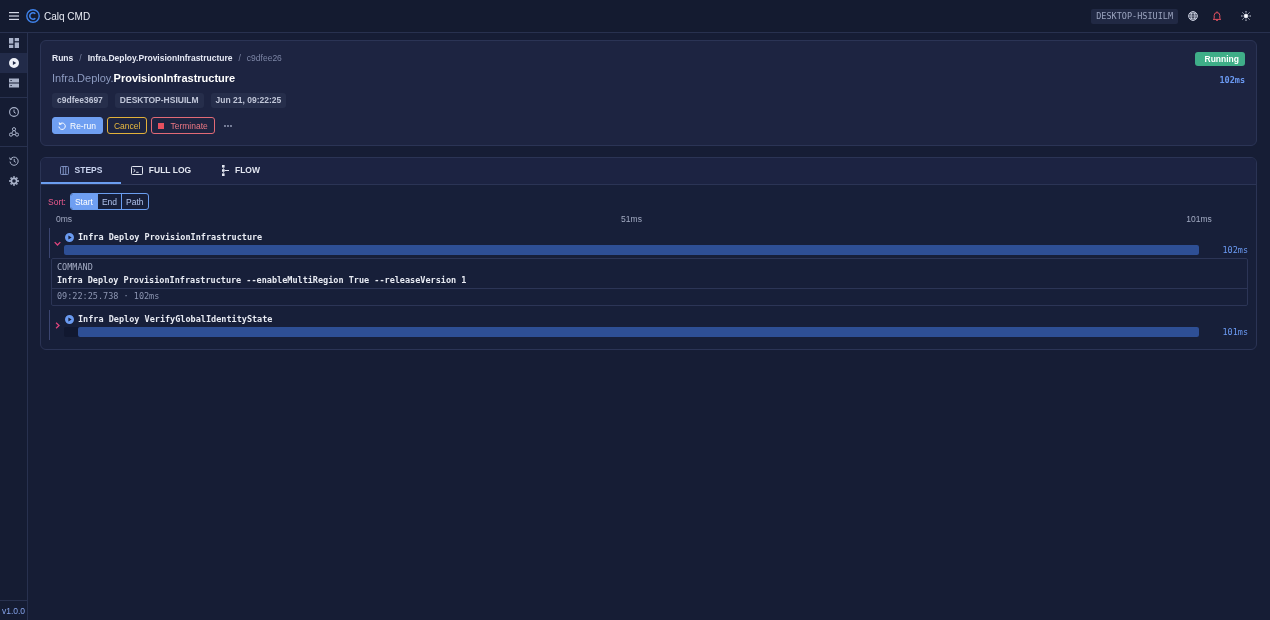  What do you see at coordinates (13, 43) in the screenshot?
I see `dashboard-icon` at bounding box center [13, 43].